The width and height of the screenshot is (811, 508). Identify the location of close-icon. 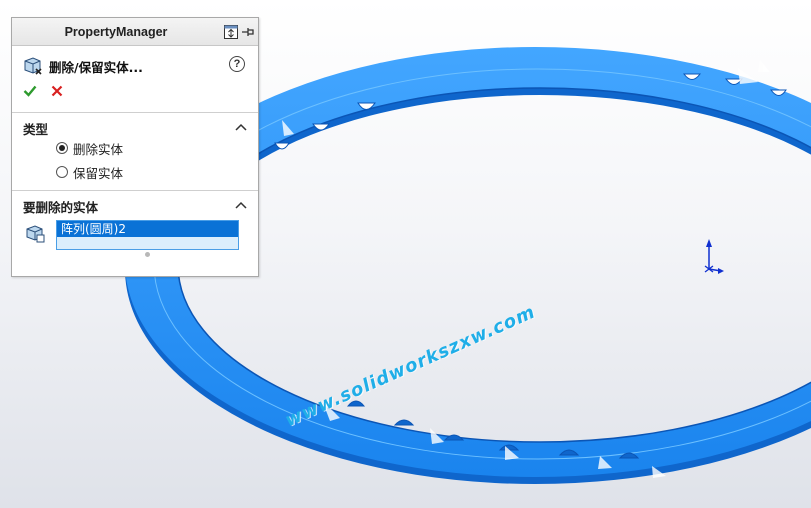
(57, 91).